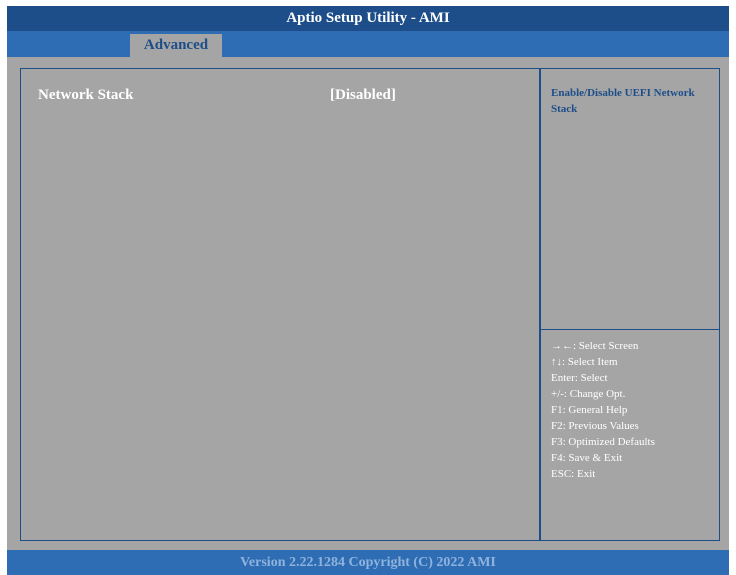 The height and width of the screenshot is (575, 736). I want to click on key-item: F3: Optimized Defaults, so click(603, 442).